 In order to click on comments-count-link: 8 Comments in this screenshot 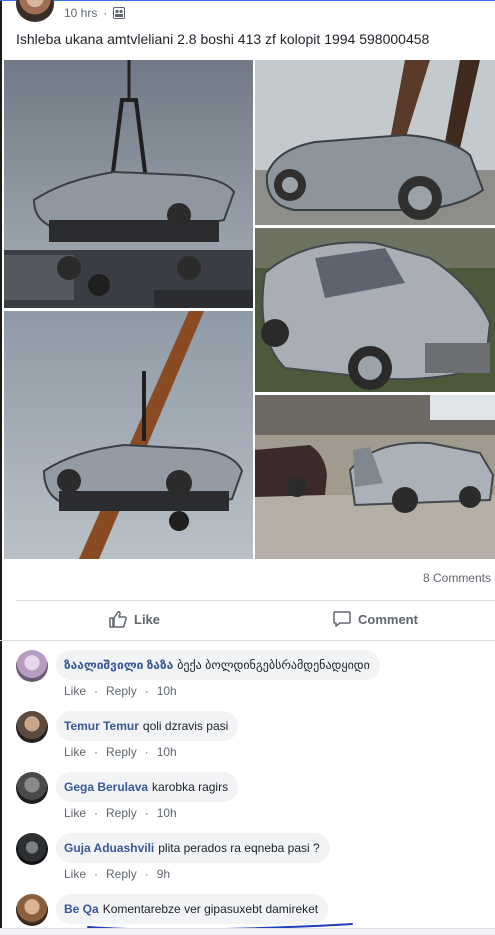, I will do `click(457, 578)`.